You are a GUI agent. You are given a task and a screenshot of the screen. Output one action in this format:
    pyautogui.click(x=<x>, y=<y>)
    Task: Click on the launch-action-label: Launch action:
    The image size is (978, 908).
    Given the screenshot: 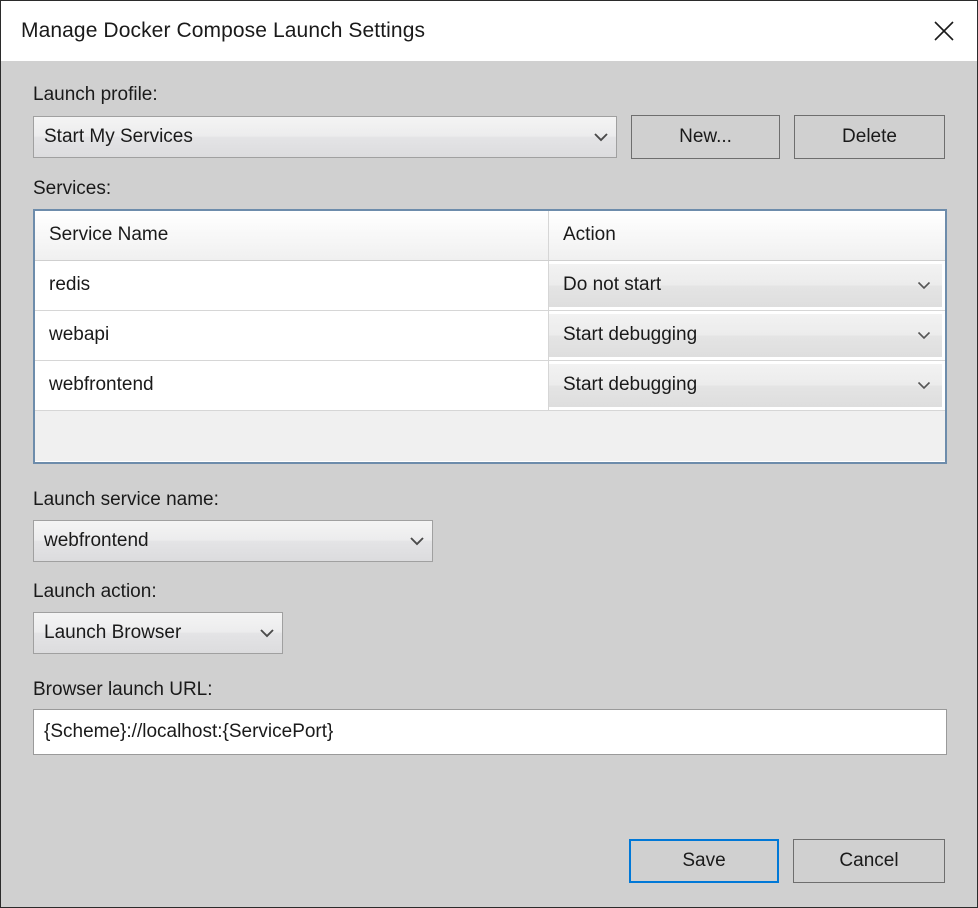 What is the action you would take?
    pyautogui.click(x=95, y=591)
    